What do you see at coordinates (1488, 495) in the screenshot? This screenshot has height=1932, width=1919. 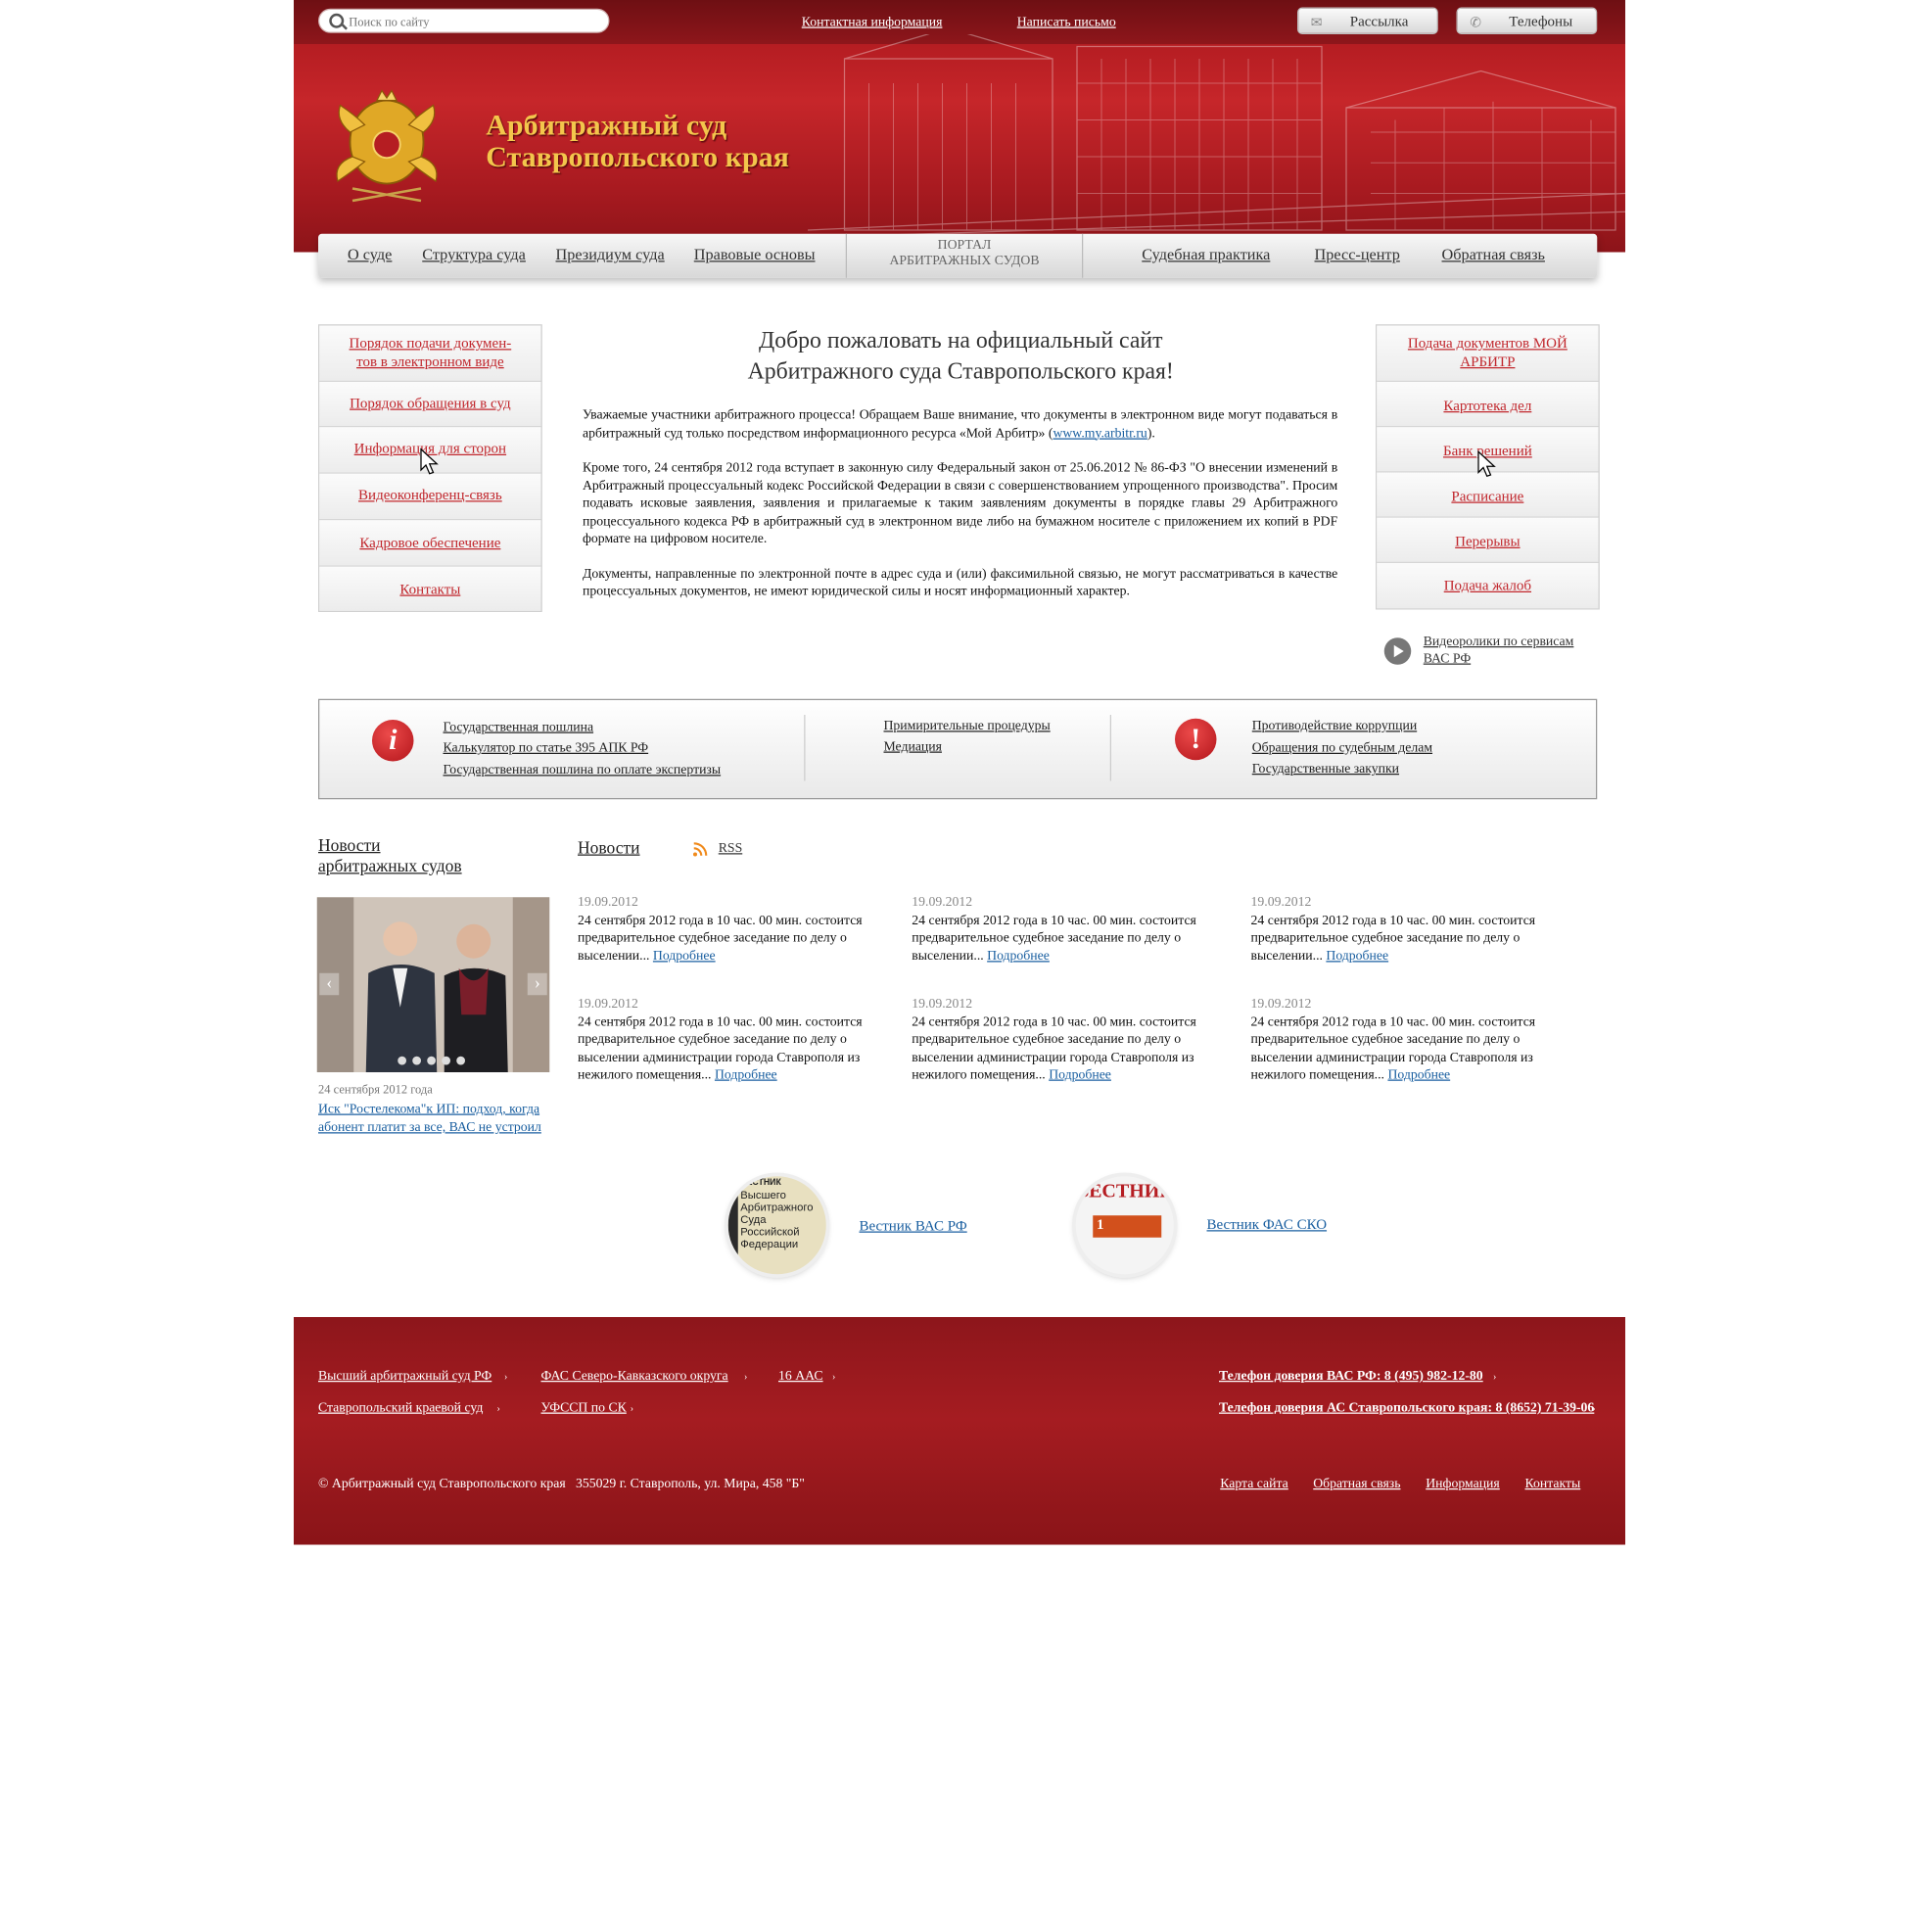 I see `right-menu-item-schedule: Расписание` at bounding box center [1488, 495].